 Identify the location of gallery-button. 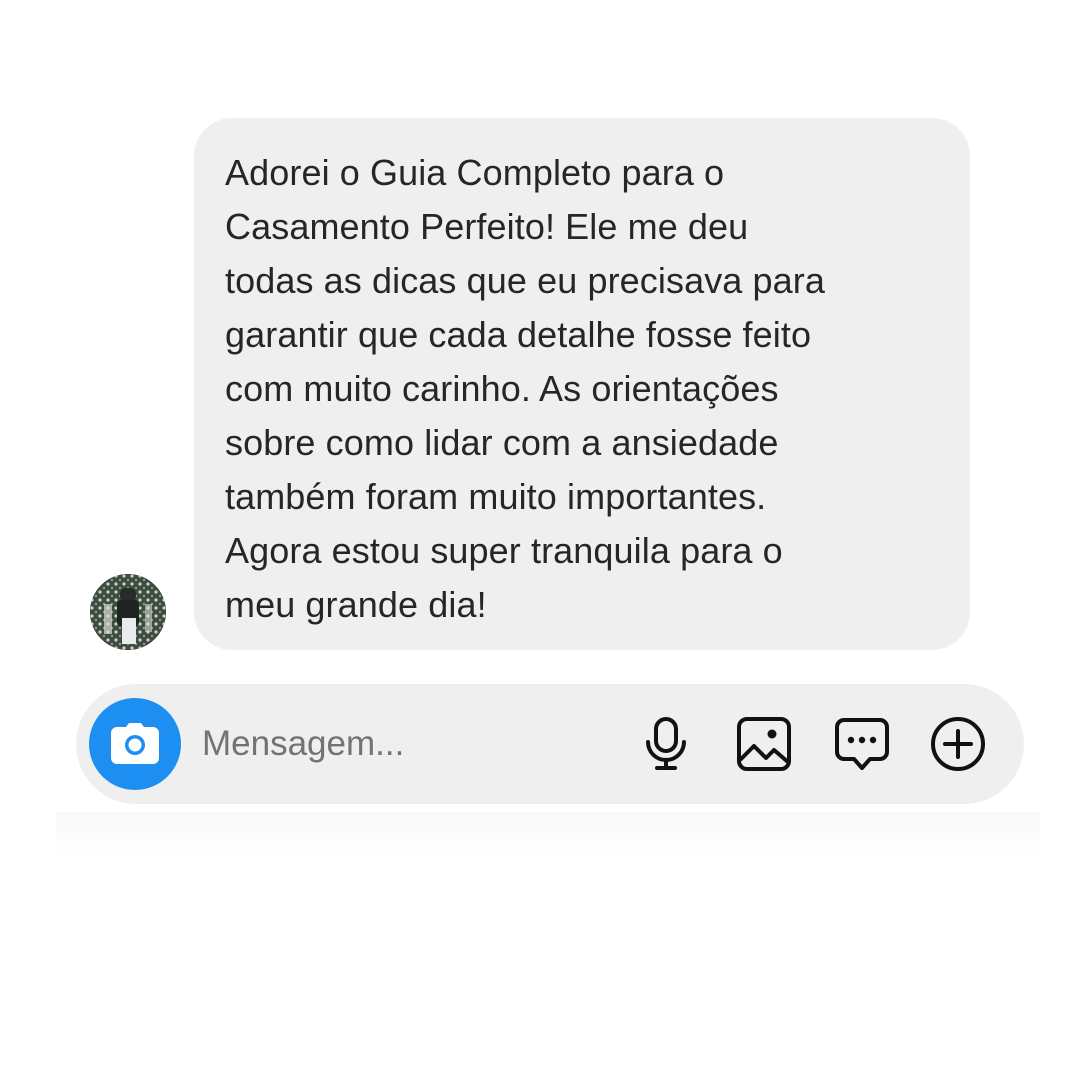
(764, 744).